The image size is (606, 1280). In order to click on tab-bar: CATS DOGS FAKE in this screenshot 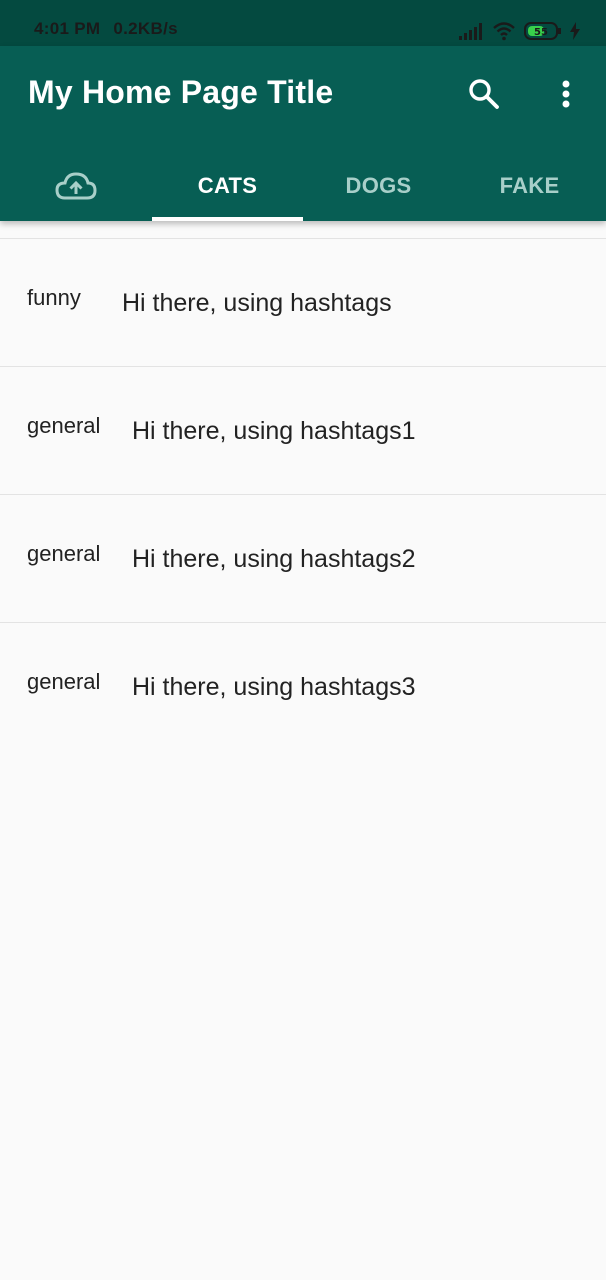, I will do `click(303, 186)`.